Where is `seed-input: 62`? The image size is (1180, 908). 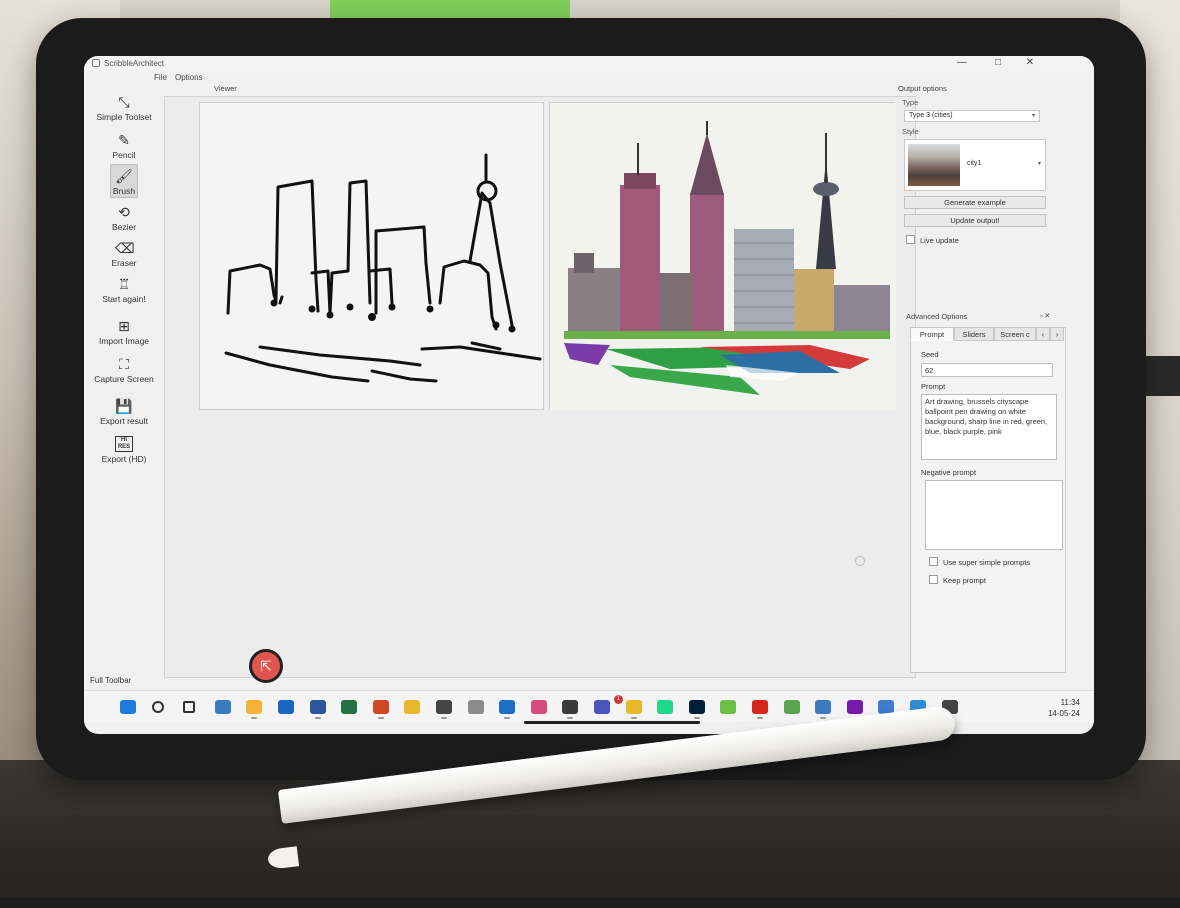 seed-input: 62 is located at coordinates (987, 370).